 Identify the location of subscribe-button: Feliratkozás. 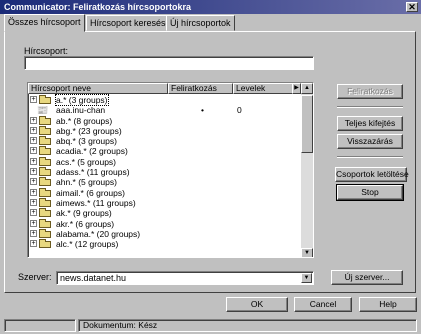
(370, 91).